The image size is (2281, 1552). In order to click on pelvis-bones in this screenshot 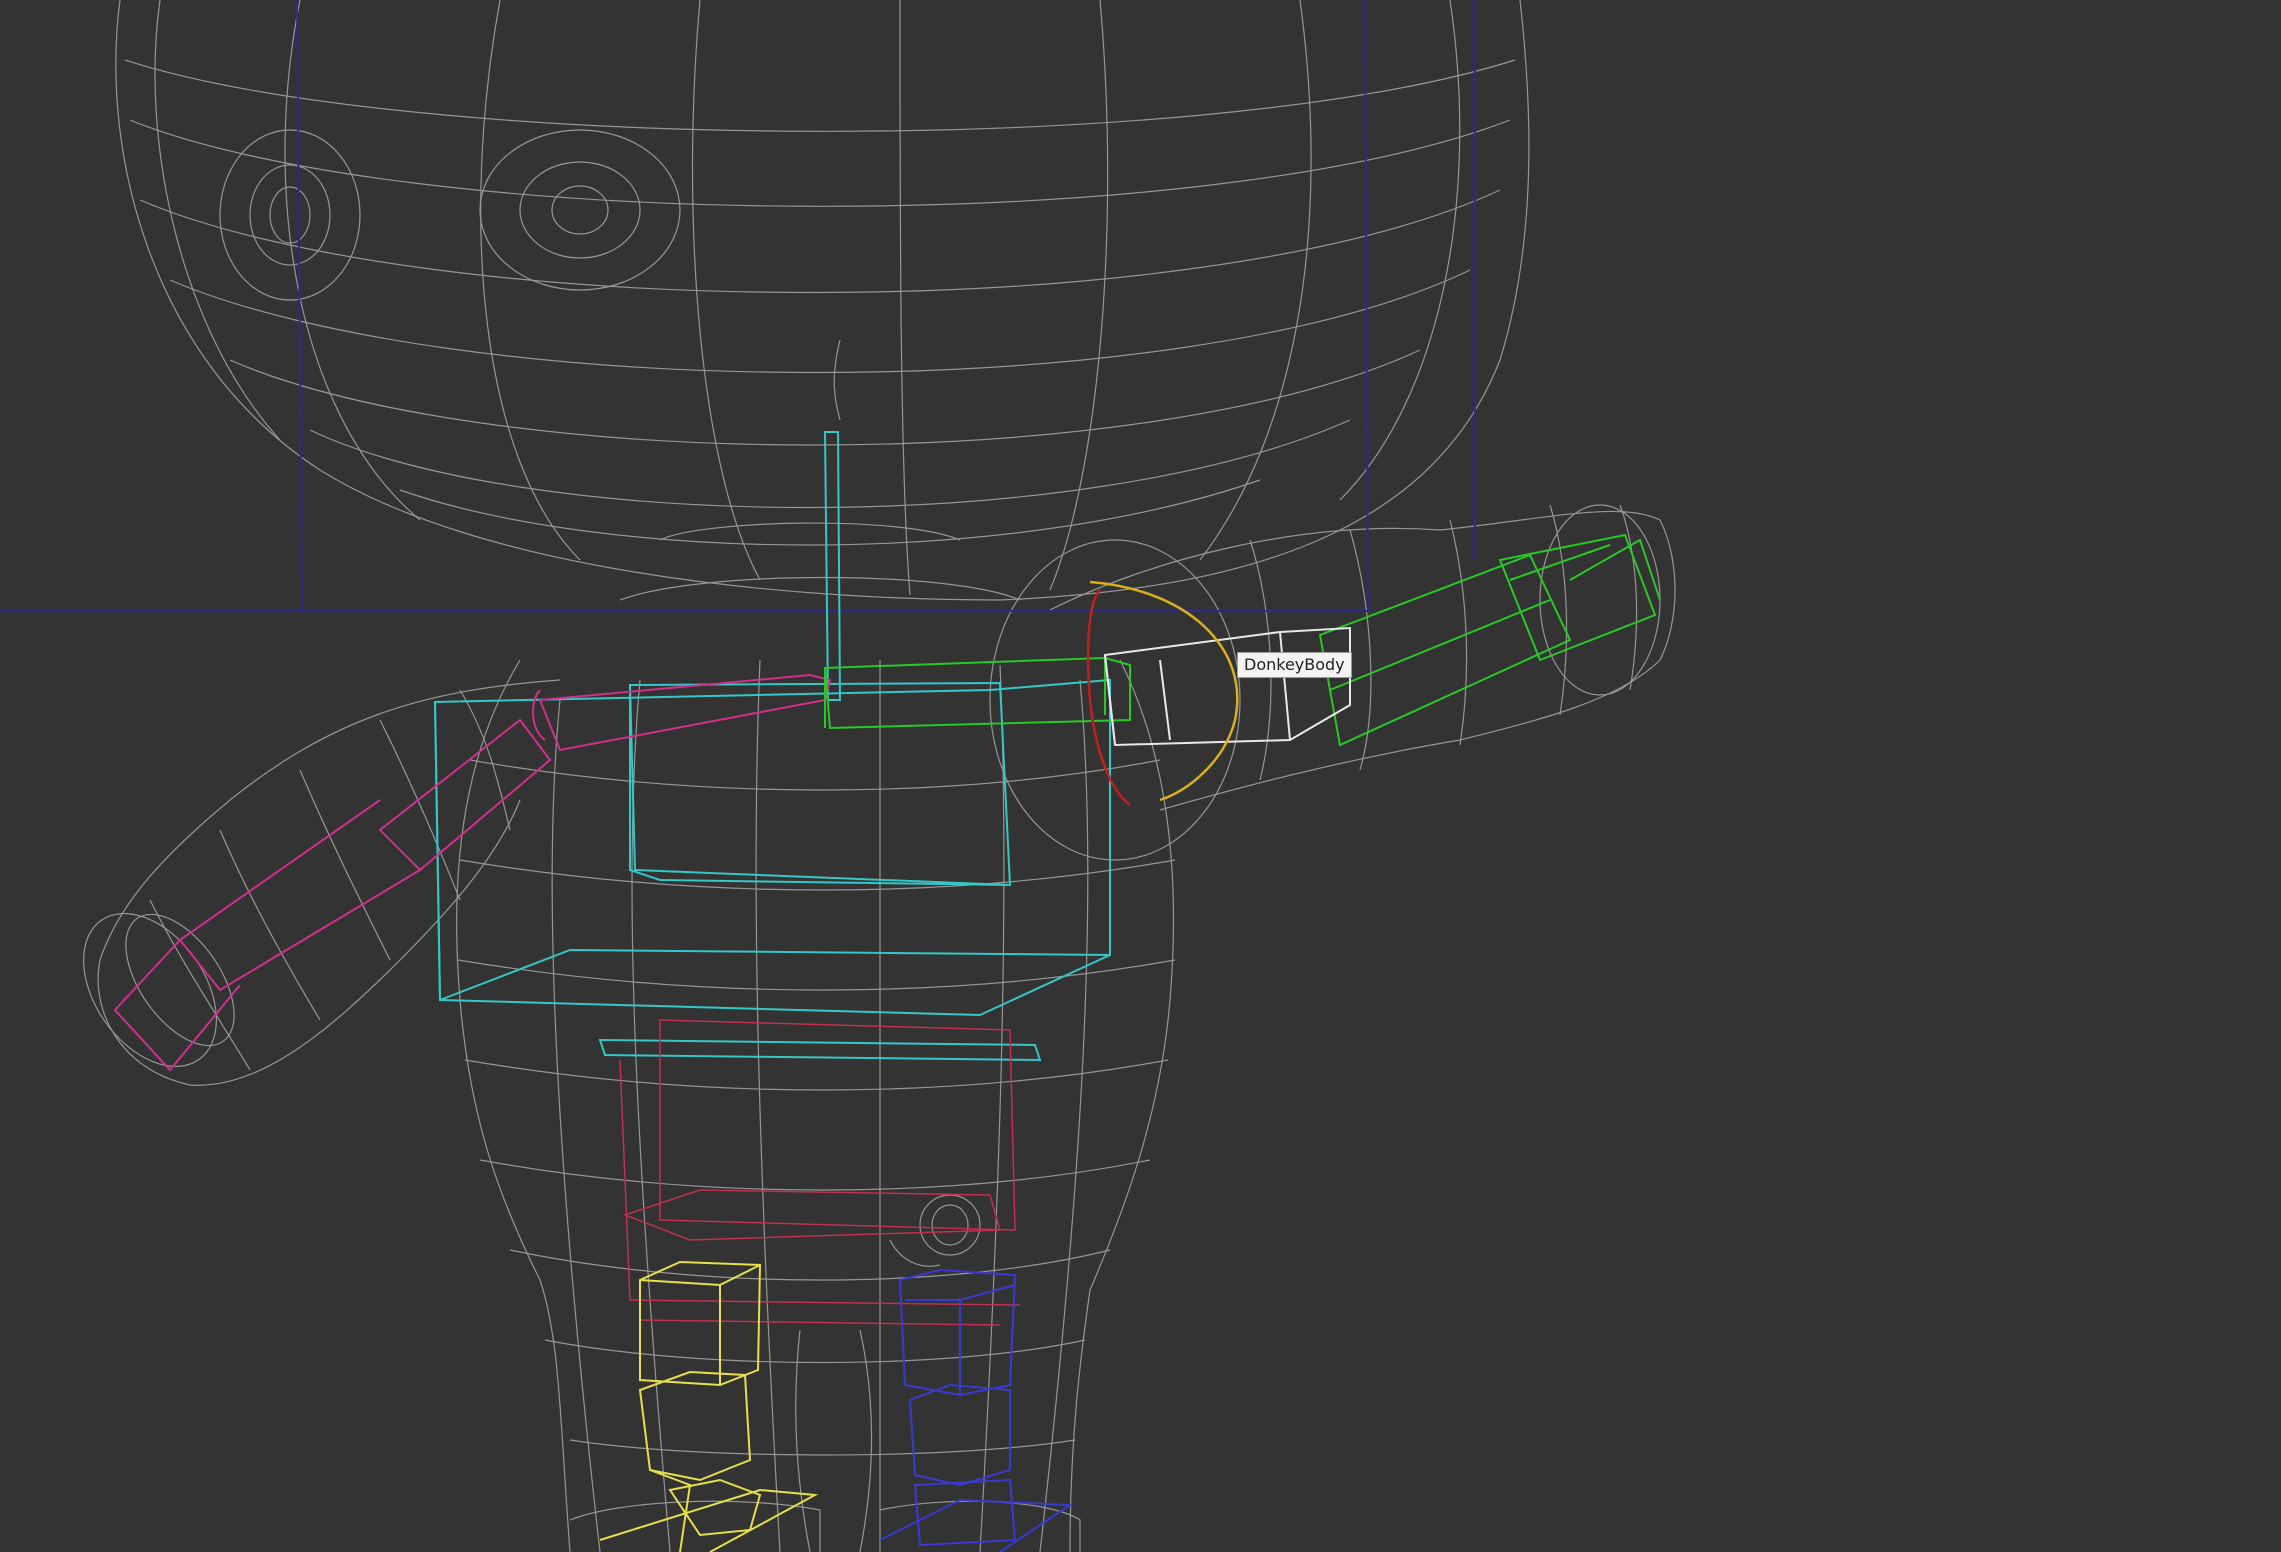, I will do `click(820, 1172)`.